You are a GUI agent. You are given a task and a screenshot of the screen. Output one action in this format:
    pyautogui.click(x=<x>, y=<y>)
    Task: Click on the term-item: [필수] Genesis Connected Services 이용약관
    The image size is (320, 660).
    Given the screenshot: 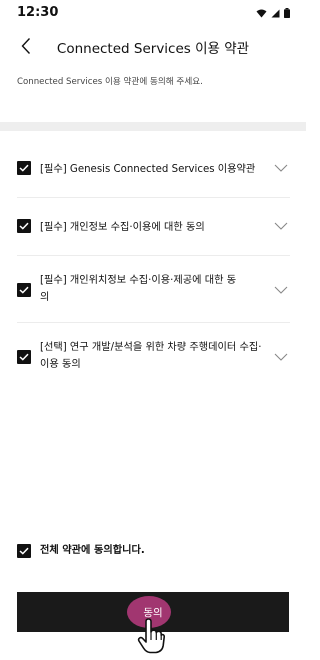 What is the action you would take?
    pyautogui.click(x=153, y=169)
    